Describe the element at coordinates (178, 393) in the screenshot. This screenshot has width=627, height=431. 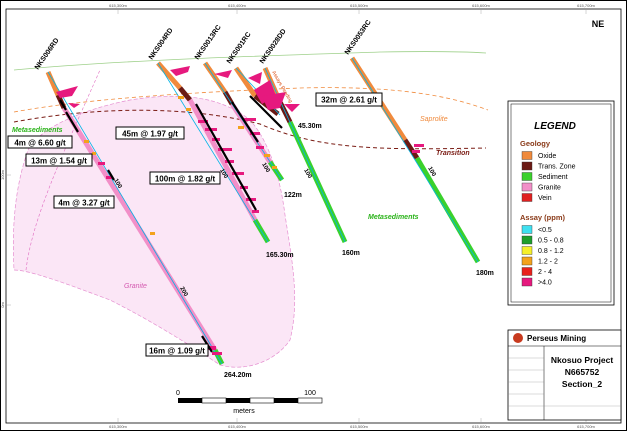
I see `scale-label-0: 0` at that location.